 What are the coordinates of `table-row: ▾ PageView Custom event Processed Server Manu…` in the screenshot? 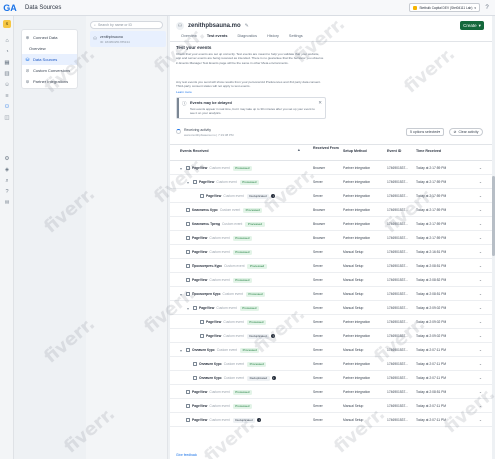 It's located at (331, 308).